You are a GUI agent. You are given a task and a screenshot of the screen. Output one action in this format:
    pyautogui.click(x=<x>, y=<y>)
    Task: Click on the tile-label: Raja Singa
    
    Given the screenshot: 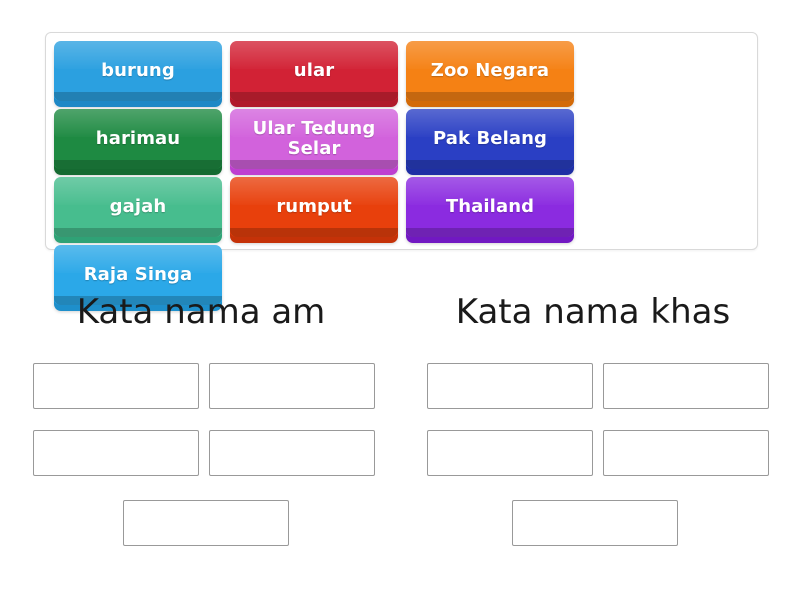 What is the action you would take?
    pyautogui.click(x=138, y=275)
    